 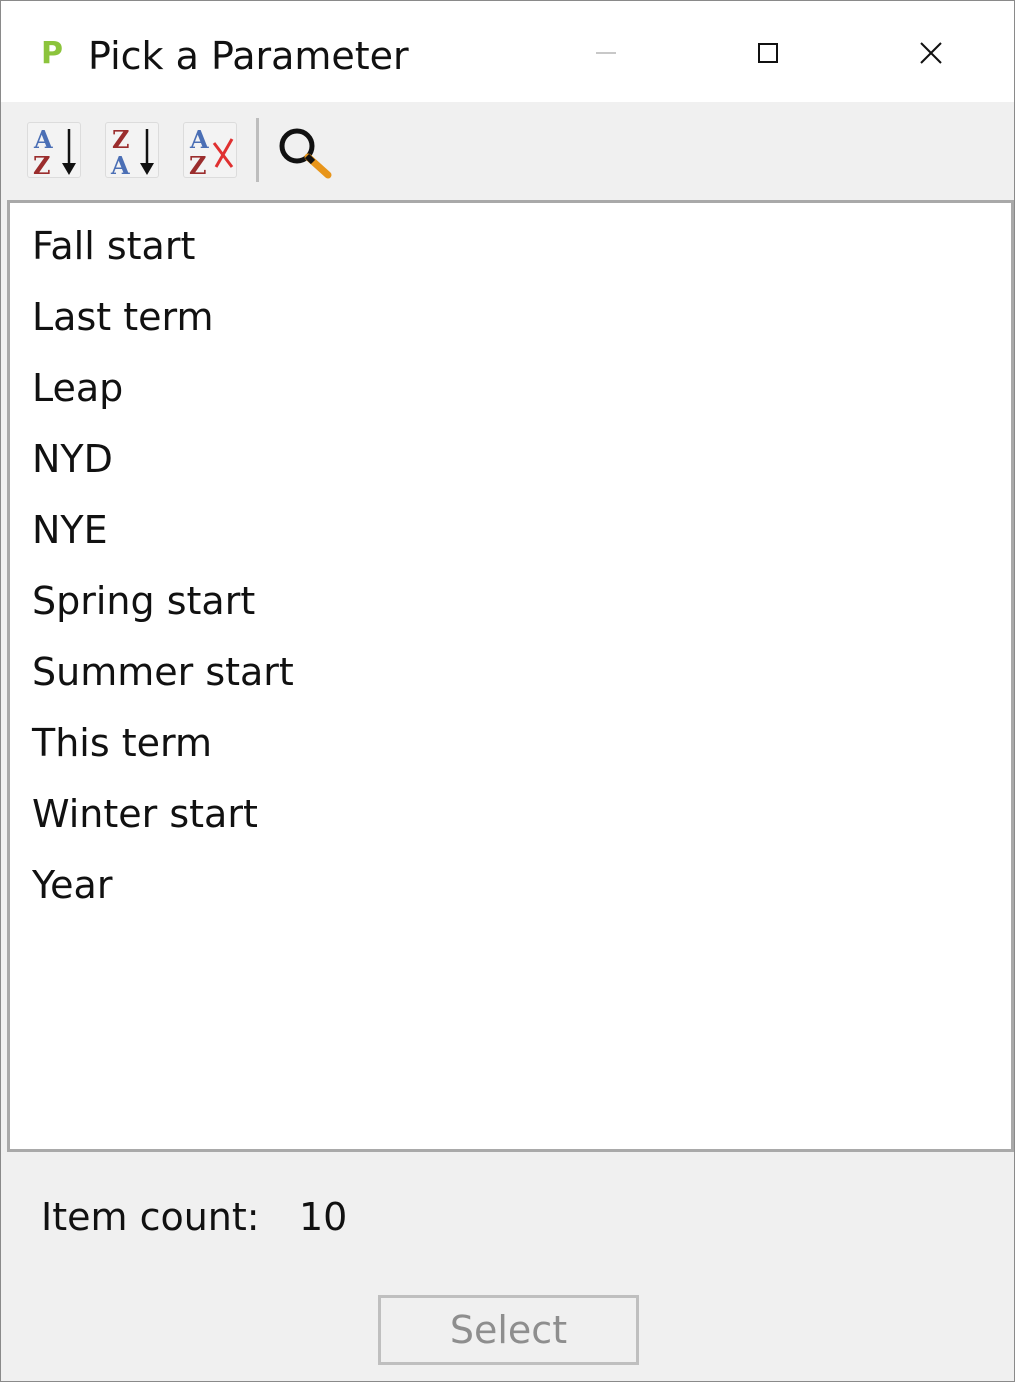 I want to click on list-item: Winter start, so click(x=145, y=814).